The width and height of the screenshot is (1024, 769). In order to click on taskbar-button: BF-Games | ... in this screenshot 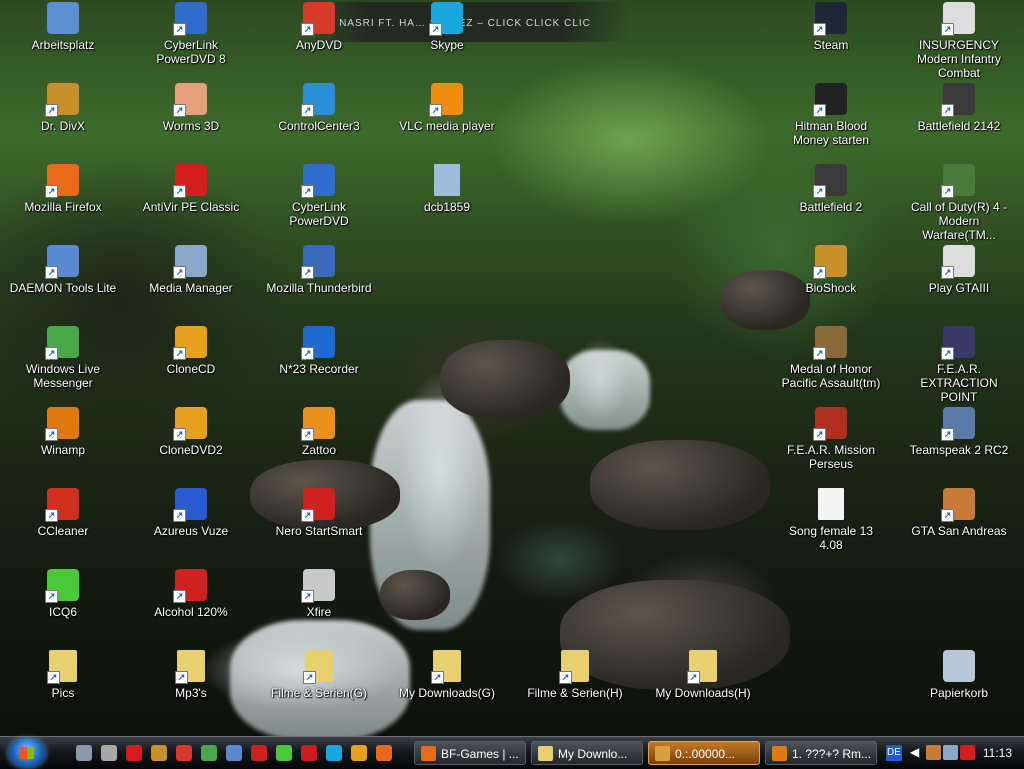, I will do `click(470, 753)`.